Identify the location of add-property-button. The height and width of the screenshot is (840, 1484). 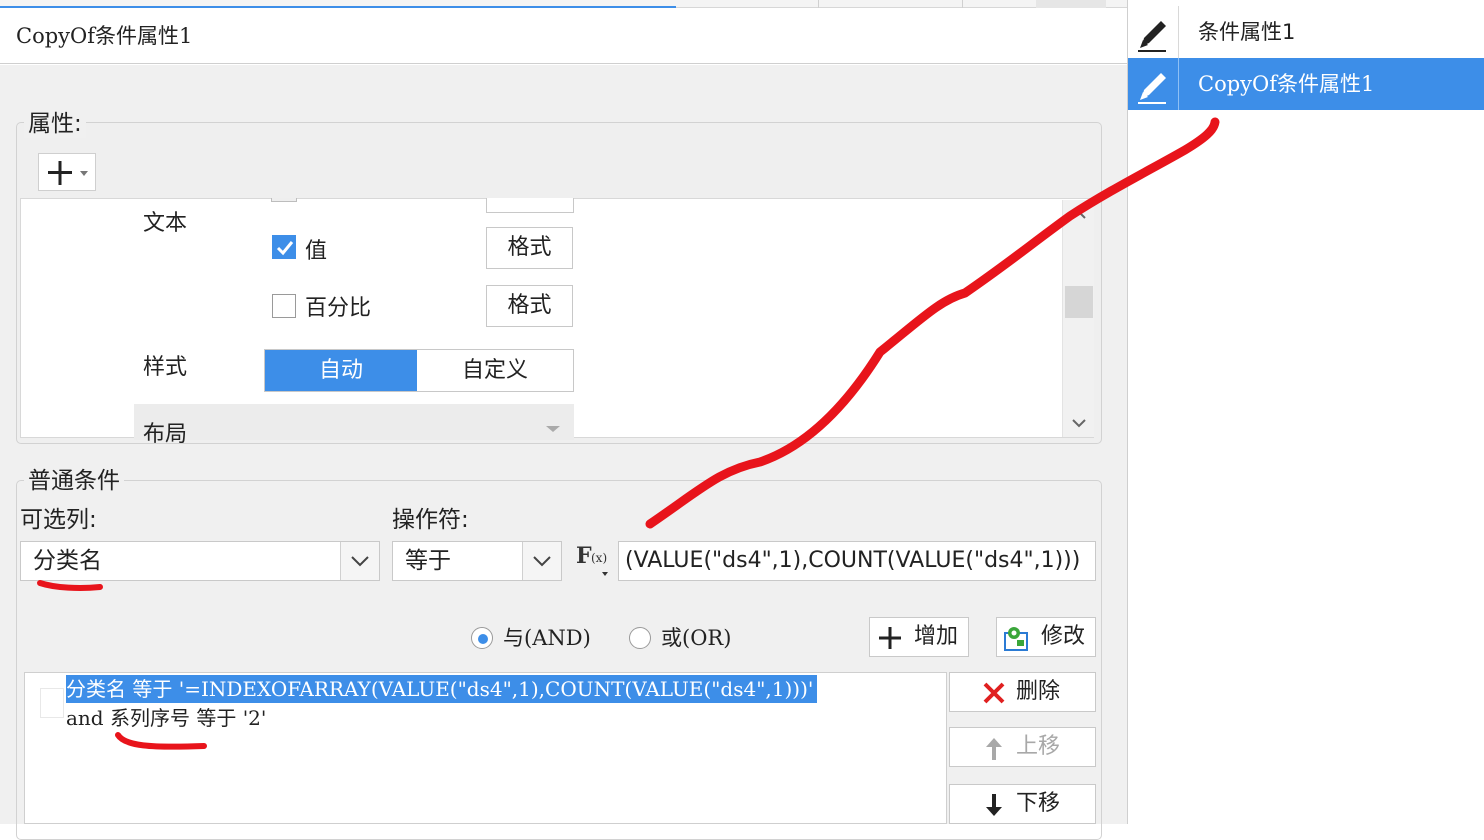
(67, 172).